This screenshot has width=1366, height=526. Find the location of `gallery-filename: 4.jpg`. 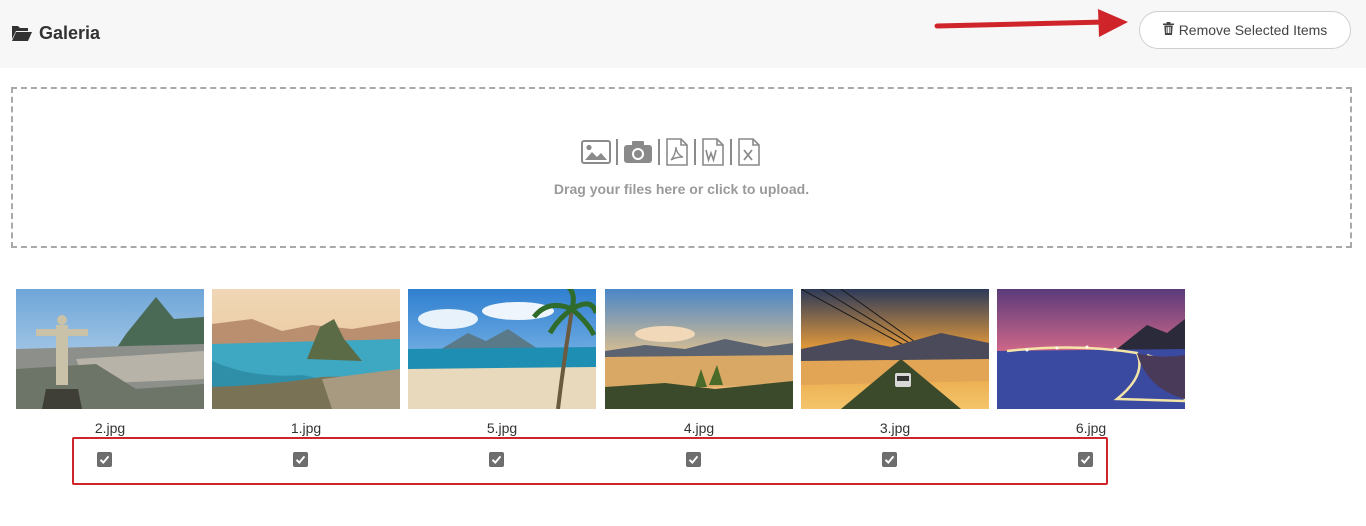

gallery-filename: 4.jpg is located at coordinates (699, 428).